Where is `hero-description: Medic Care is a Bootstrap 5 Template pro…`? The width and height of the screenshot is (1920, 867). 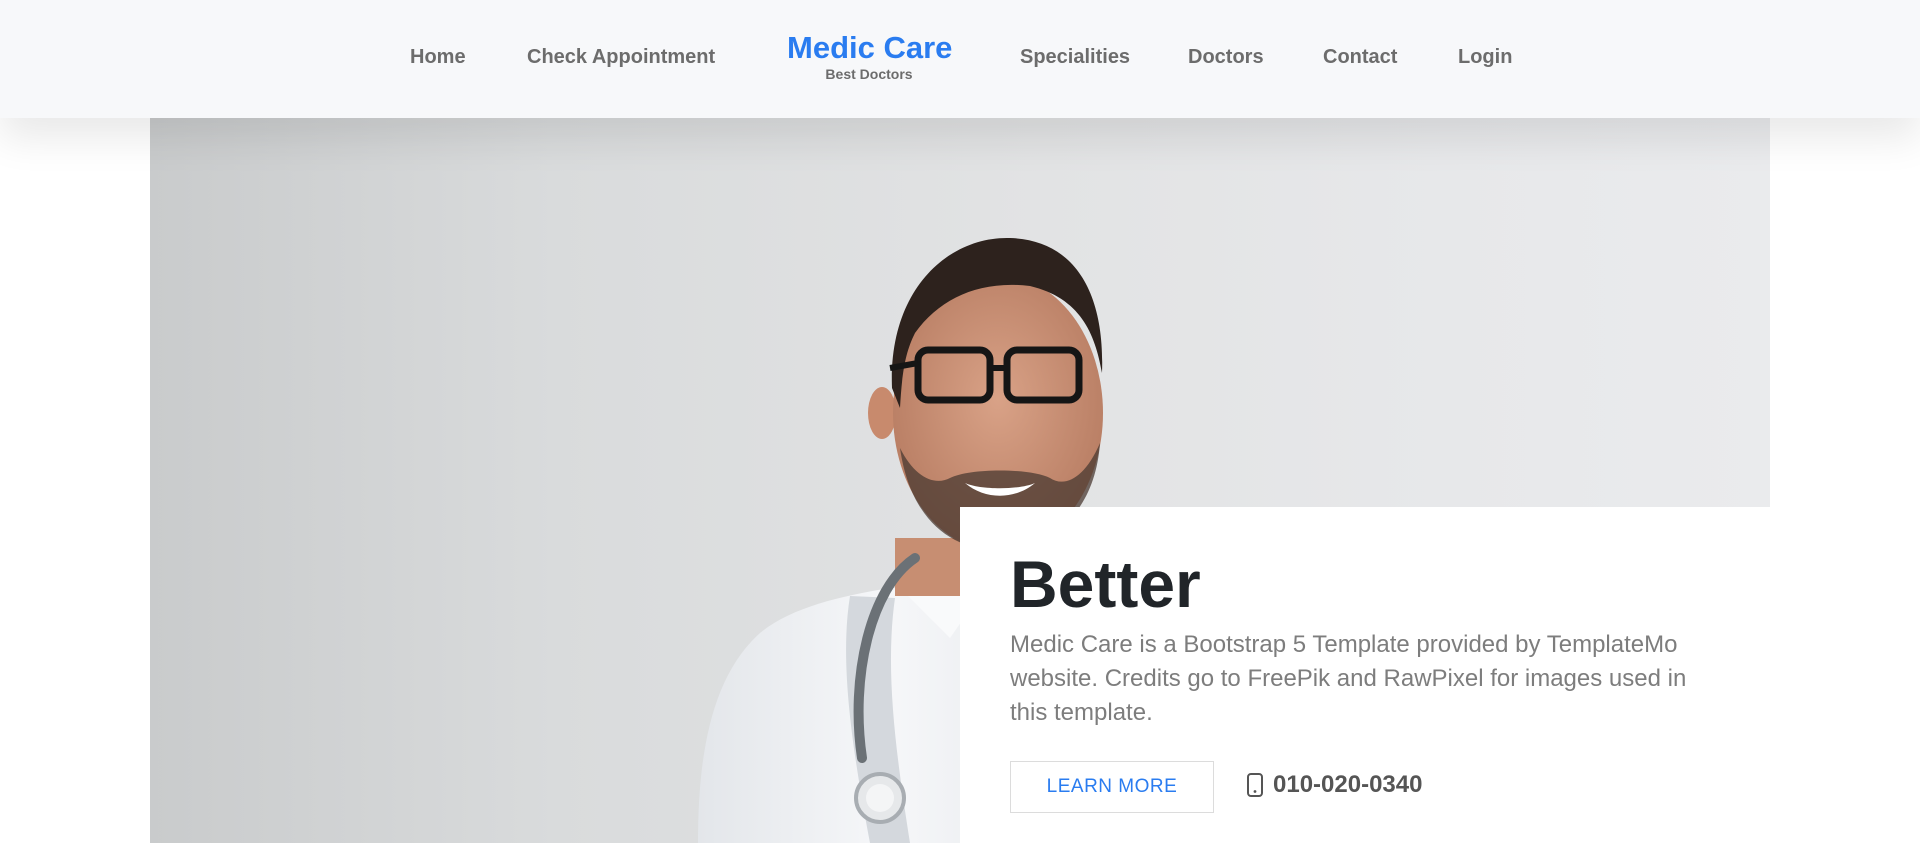 hero-description: Medic Care is a Bootstrap 5 Template pro… is located at coordinates (1348, 678).